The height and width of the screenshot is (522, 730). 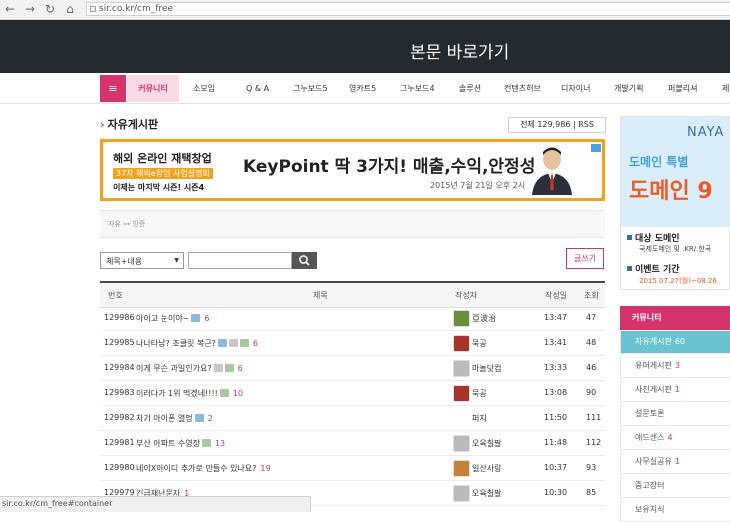 What do you see at coordinates (591, 492) in the screenshot?
I see `post-hits: 85` at bounding box center [591, 492].